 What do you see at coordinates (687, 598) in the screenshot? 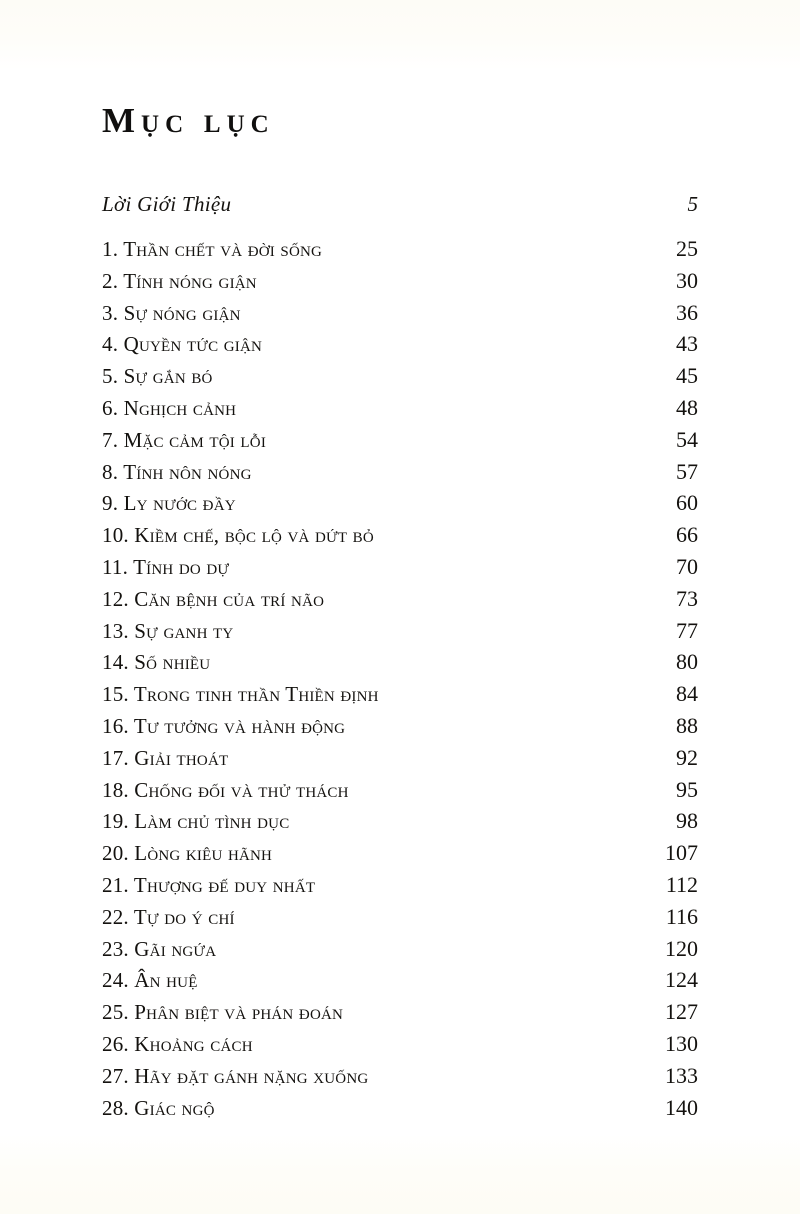
I see `toc-entry-page-number: 73` at bounding box center [687, 598].